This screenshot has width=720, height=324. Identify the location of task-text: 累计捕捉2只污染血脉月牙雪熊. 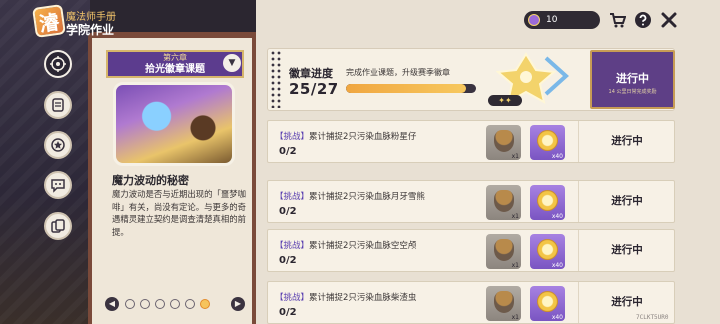
(367, 197).